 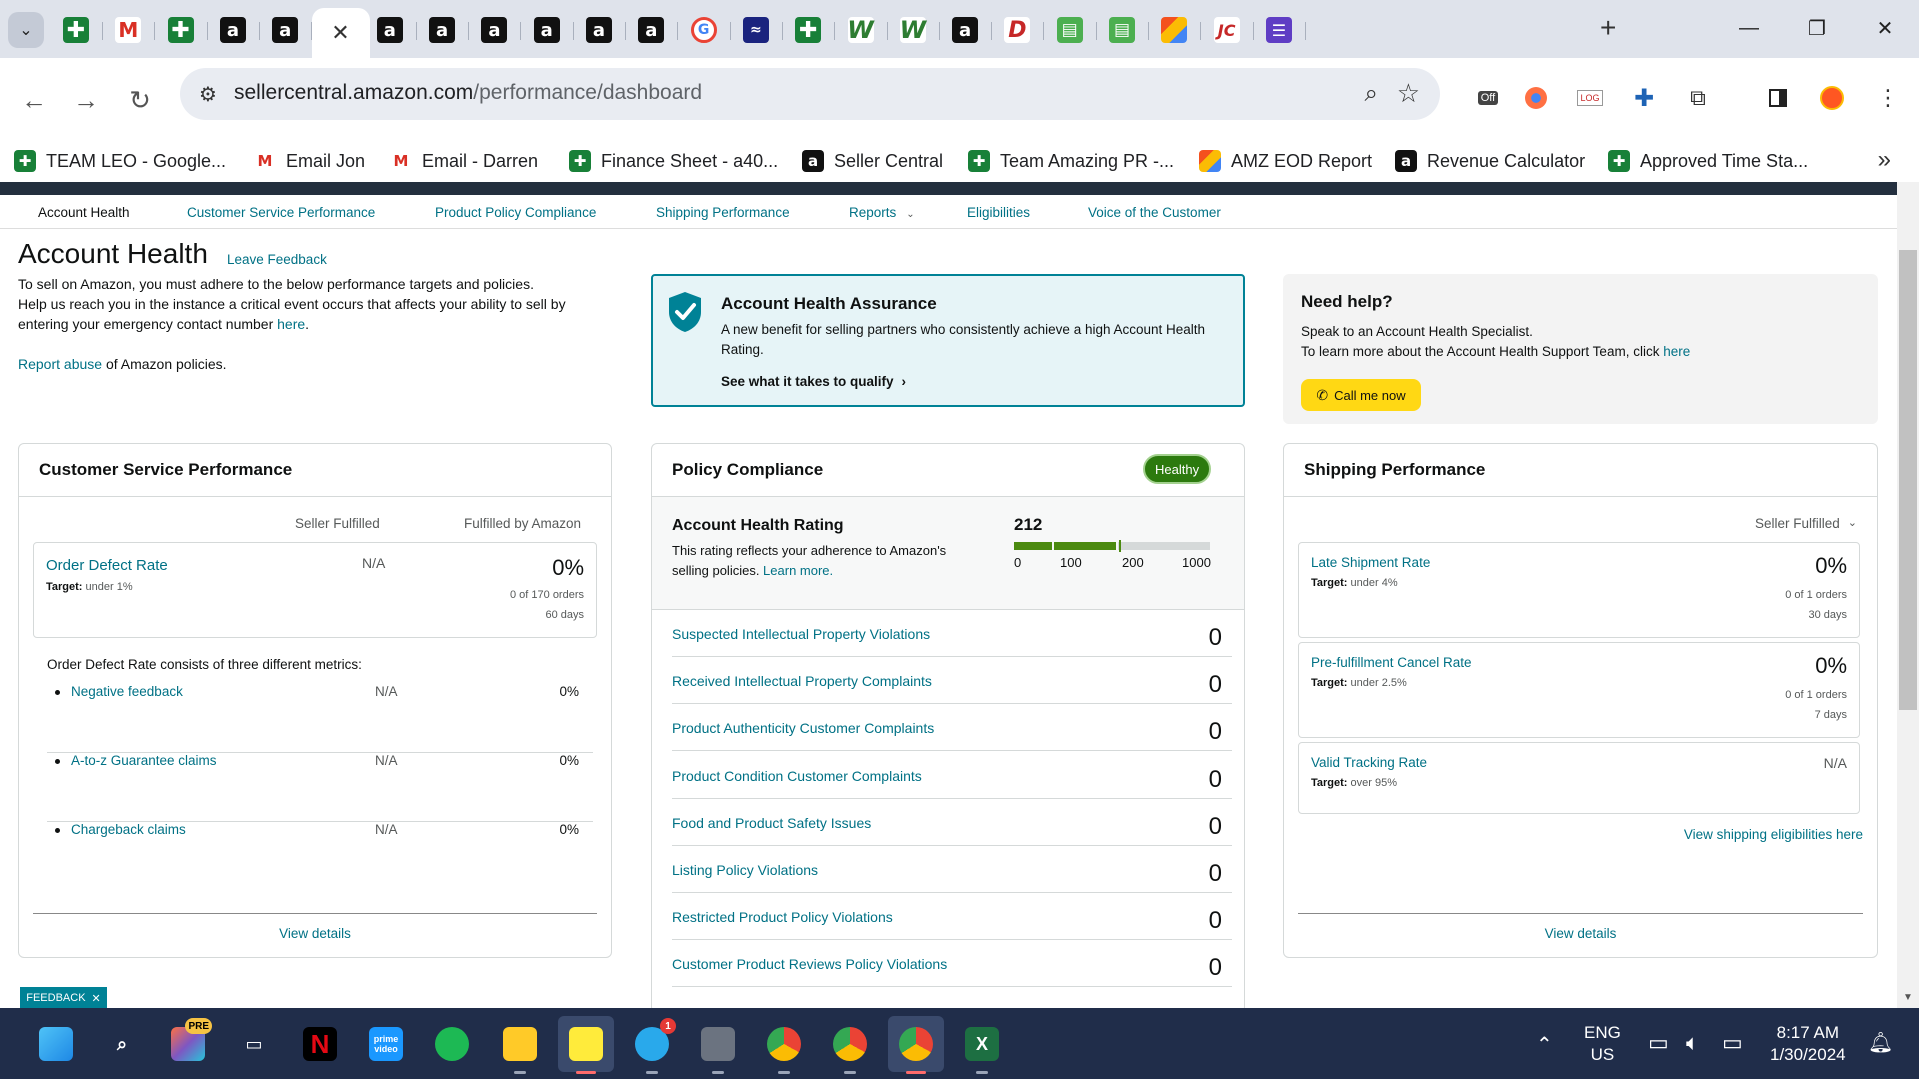 I want to click on shipping-eligibilities-link: View shipping eligibilities here, so click(x=1773, y=834).